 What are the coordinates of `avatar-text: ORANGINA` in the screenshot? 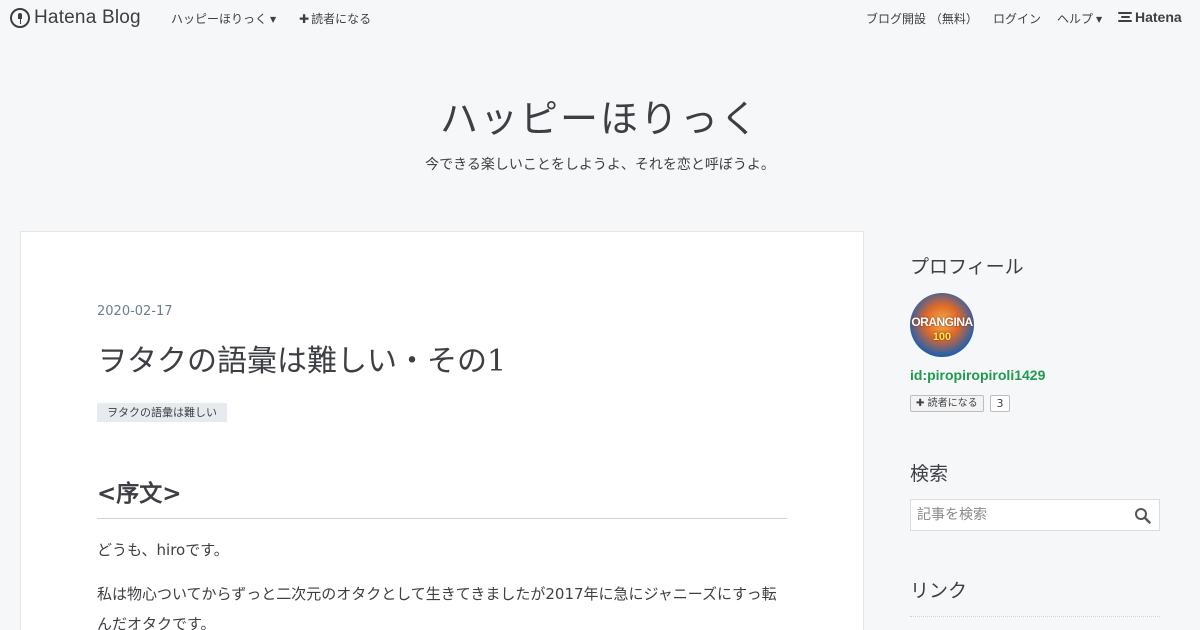 It's located at (942, 322).